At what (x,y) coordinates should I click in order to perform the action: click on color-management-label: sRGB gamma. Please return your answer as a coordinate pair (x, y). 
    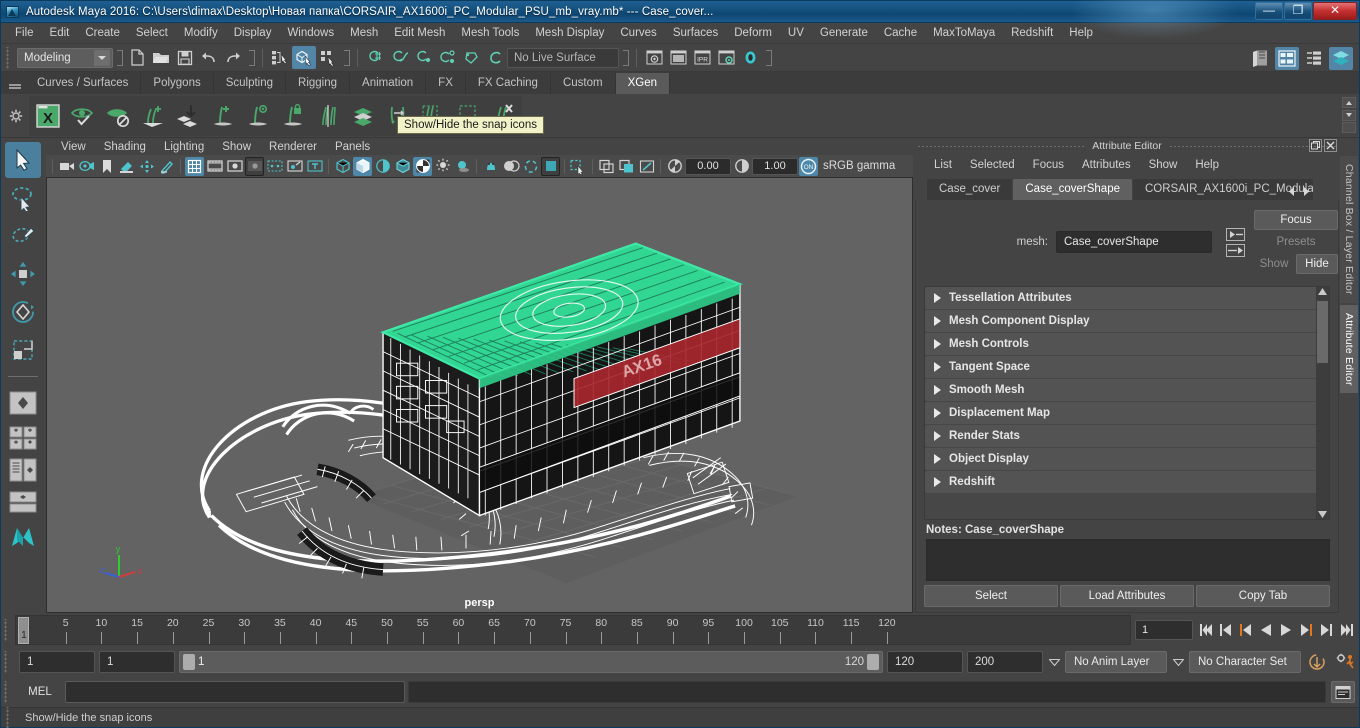
    Looking at the image, I should click on (859, 166).